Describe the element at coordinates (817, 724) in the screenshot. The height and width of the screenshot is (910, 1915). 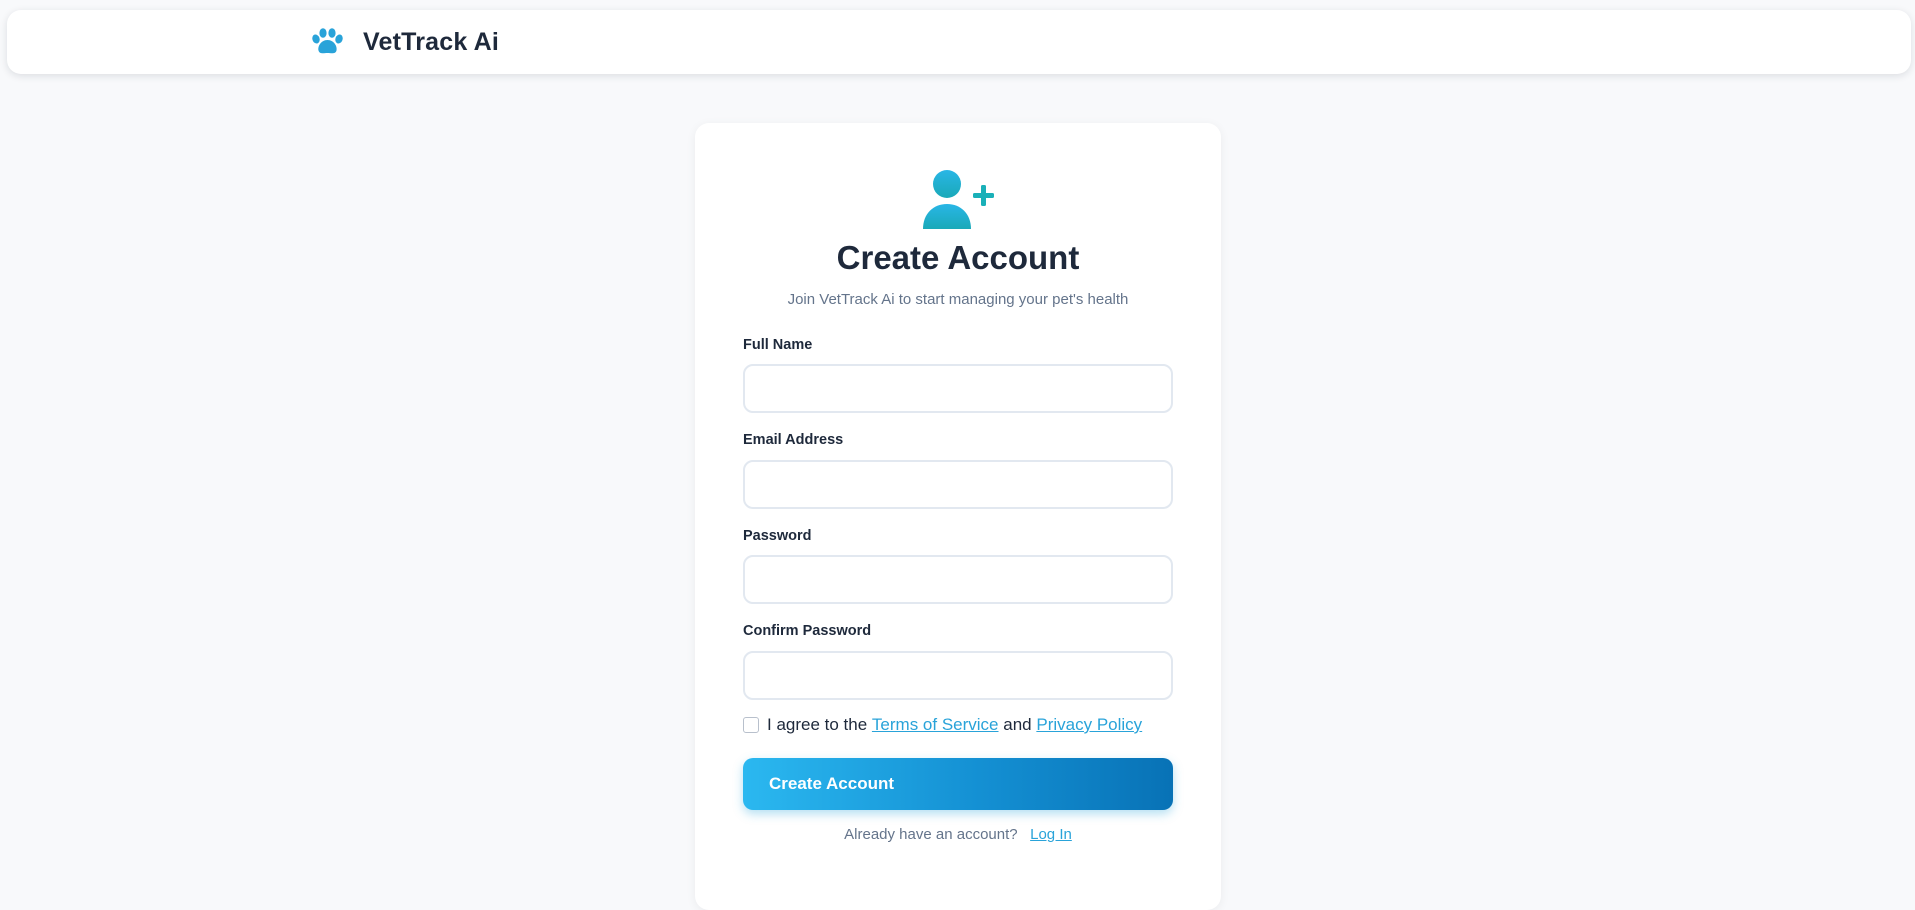
I see `terms-prefix: I agree to the` at that location.